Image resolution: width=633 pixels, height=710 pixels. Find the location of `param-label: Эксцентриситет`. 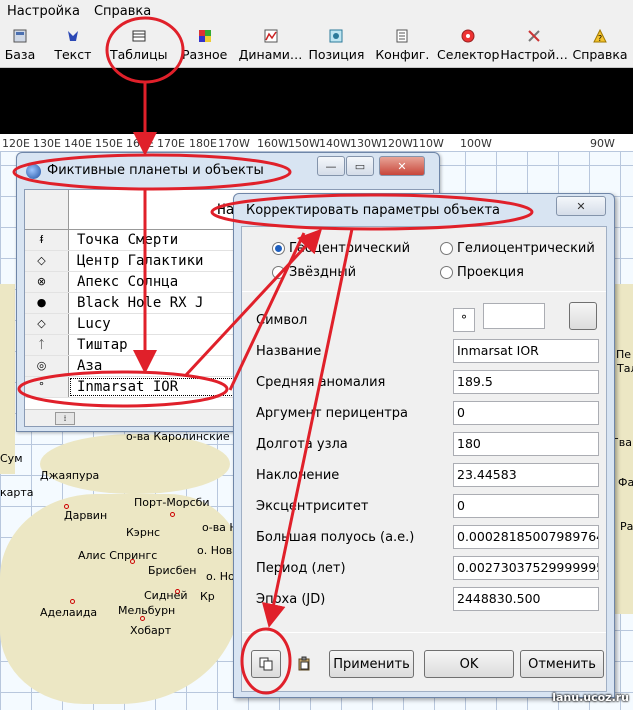

param-label: Эксцентриситет is located at coordinates (312, 506).